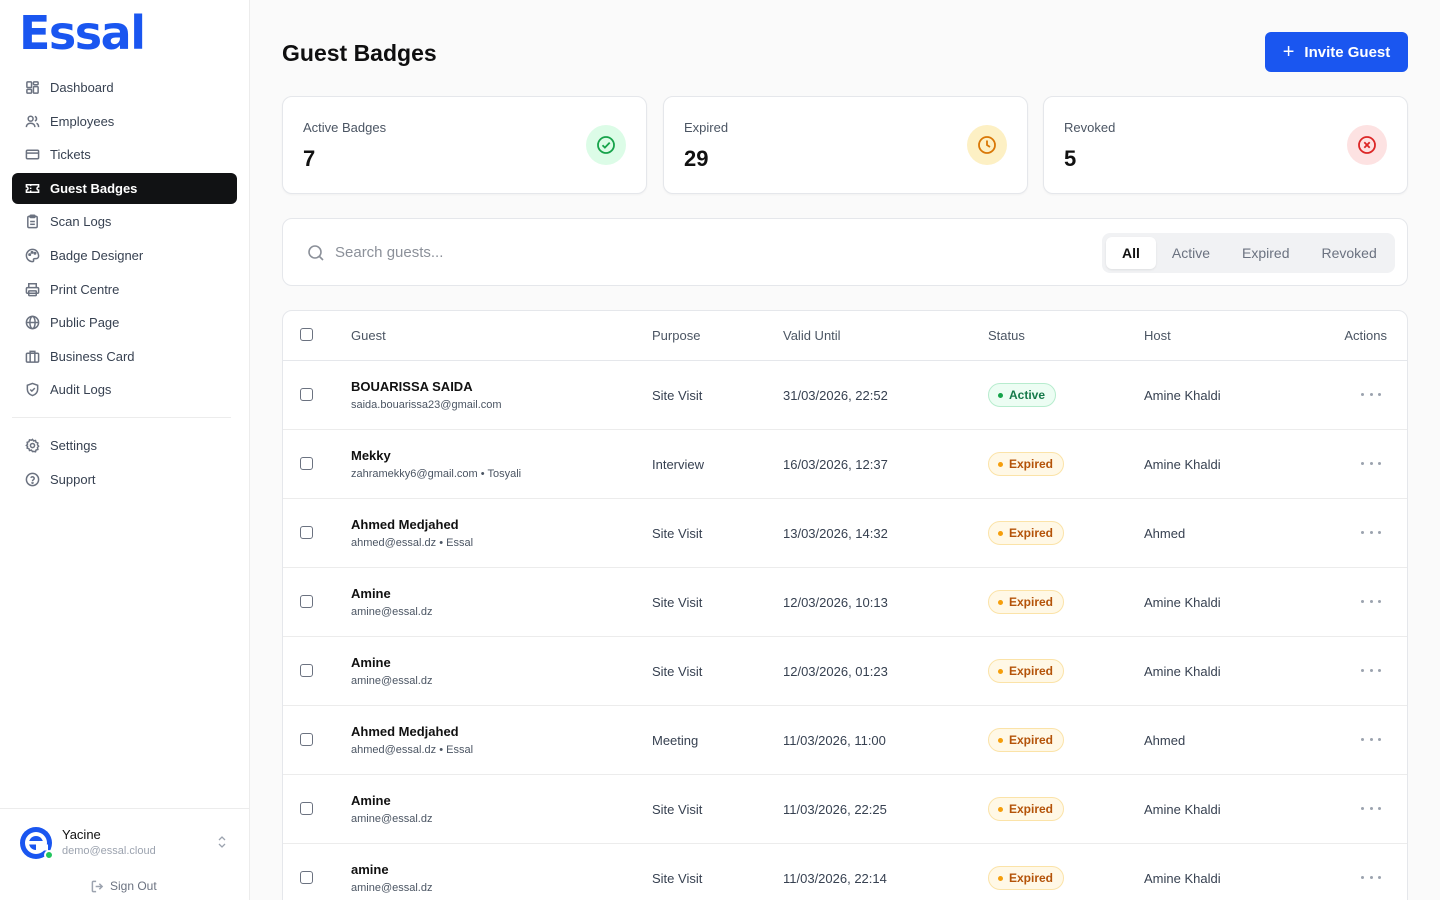 This screenshot has width=1440, height=900. I want to click on select-all-checkbox, so click(306, 334).